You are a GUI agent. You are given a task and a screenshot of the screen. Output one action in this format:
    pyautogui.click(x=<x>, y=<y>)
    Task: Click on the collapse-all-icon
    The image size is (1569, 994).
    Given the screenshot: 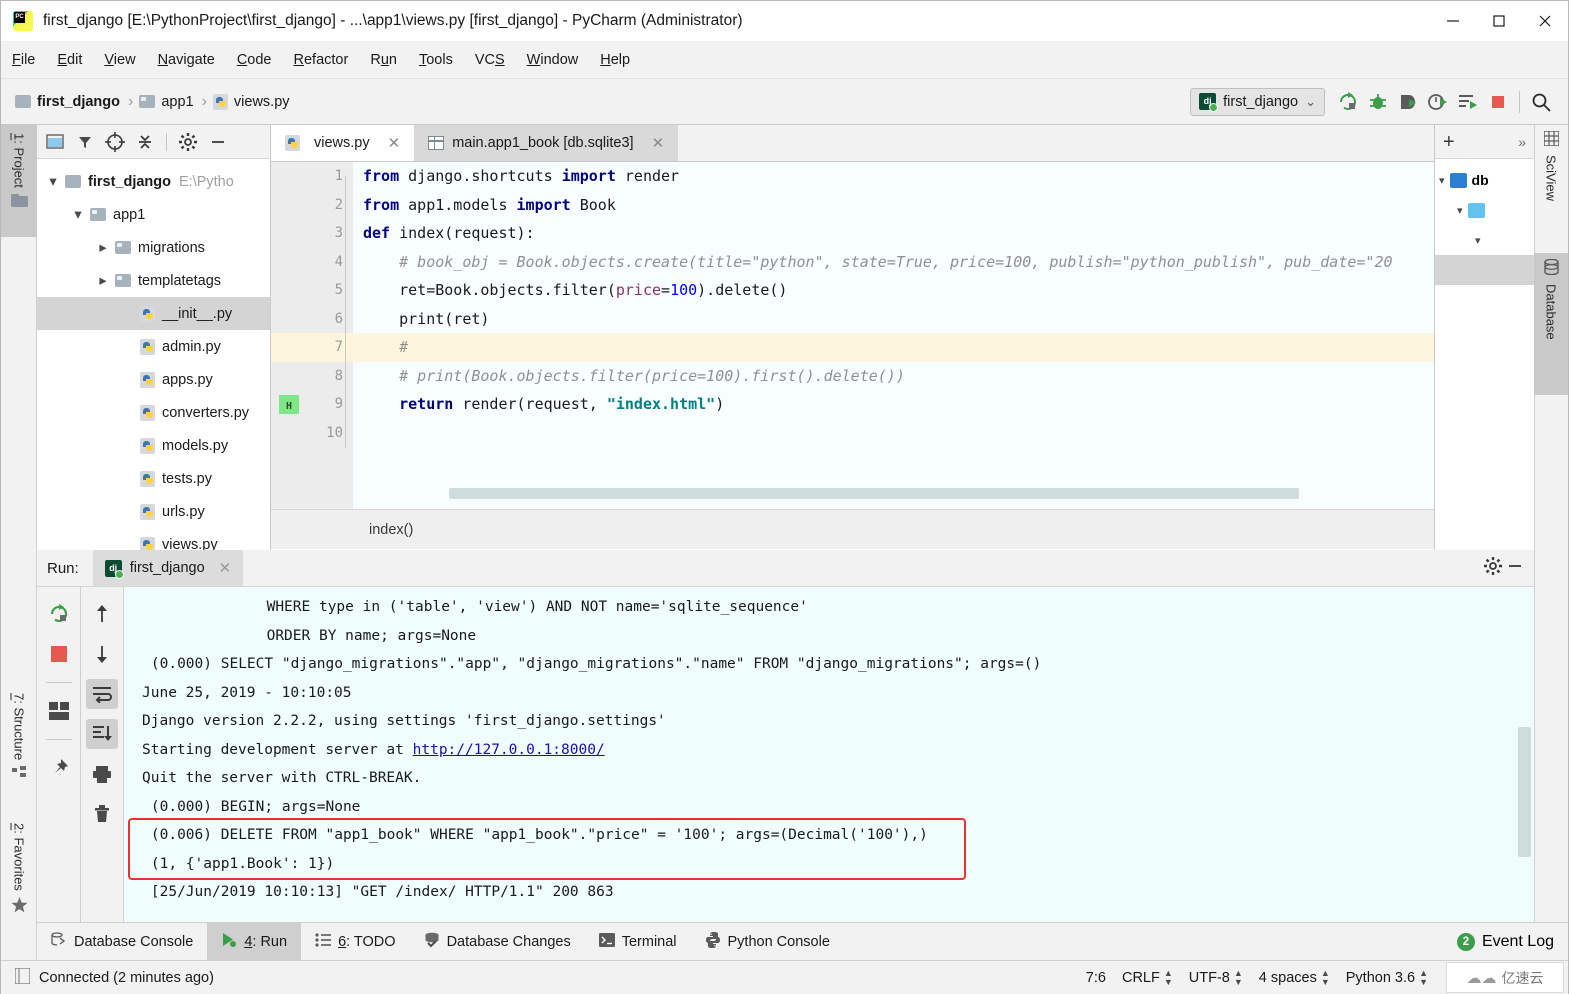 What is the action you would take?
    pyautogui.click(x=145, y=142)
    